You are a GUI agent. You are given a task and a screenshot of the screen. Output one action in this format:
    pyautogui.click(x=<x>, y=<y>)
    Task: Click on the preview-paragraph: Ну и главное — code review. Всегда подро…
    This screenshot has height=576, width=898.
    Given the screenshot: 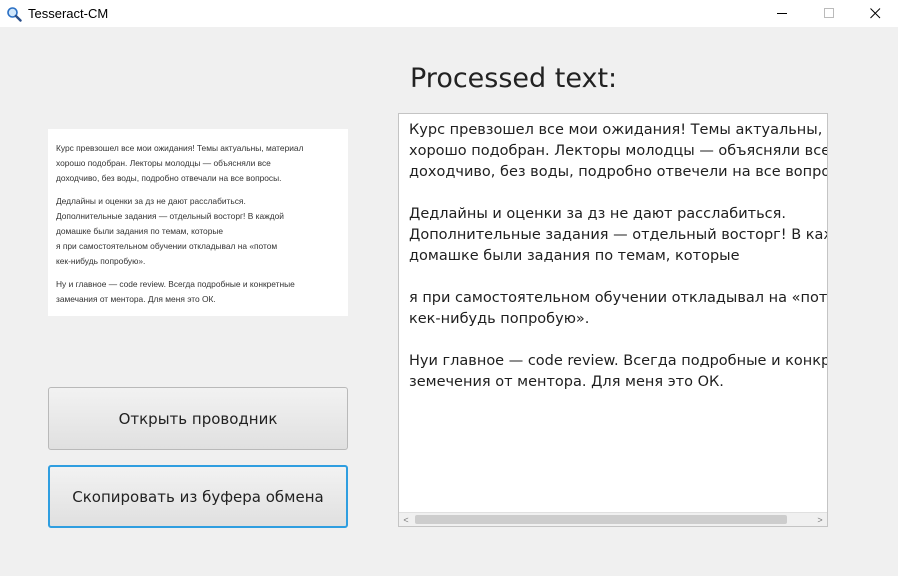 What is the action you would take?
    pyautogui.click(x=175, y=291)
    